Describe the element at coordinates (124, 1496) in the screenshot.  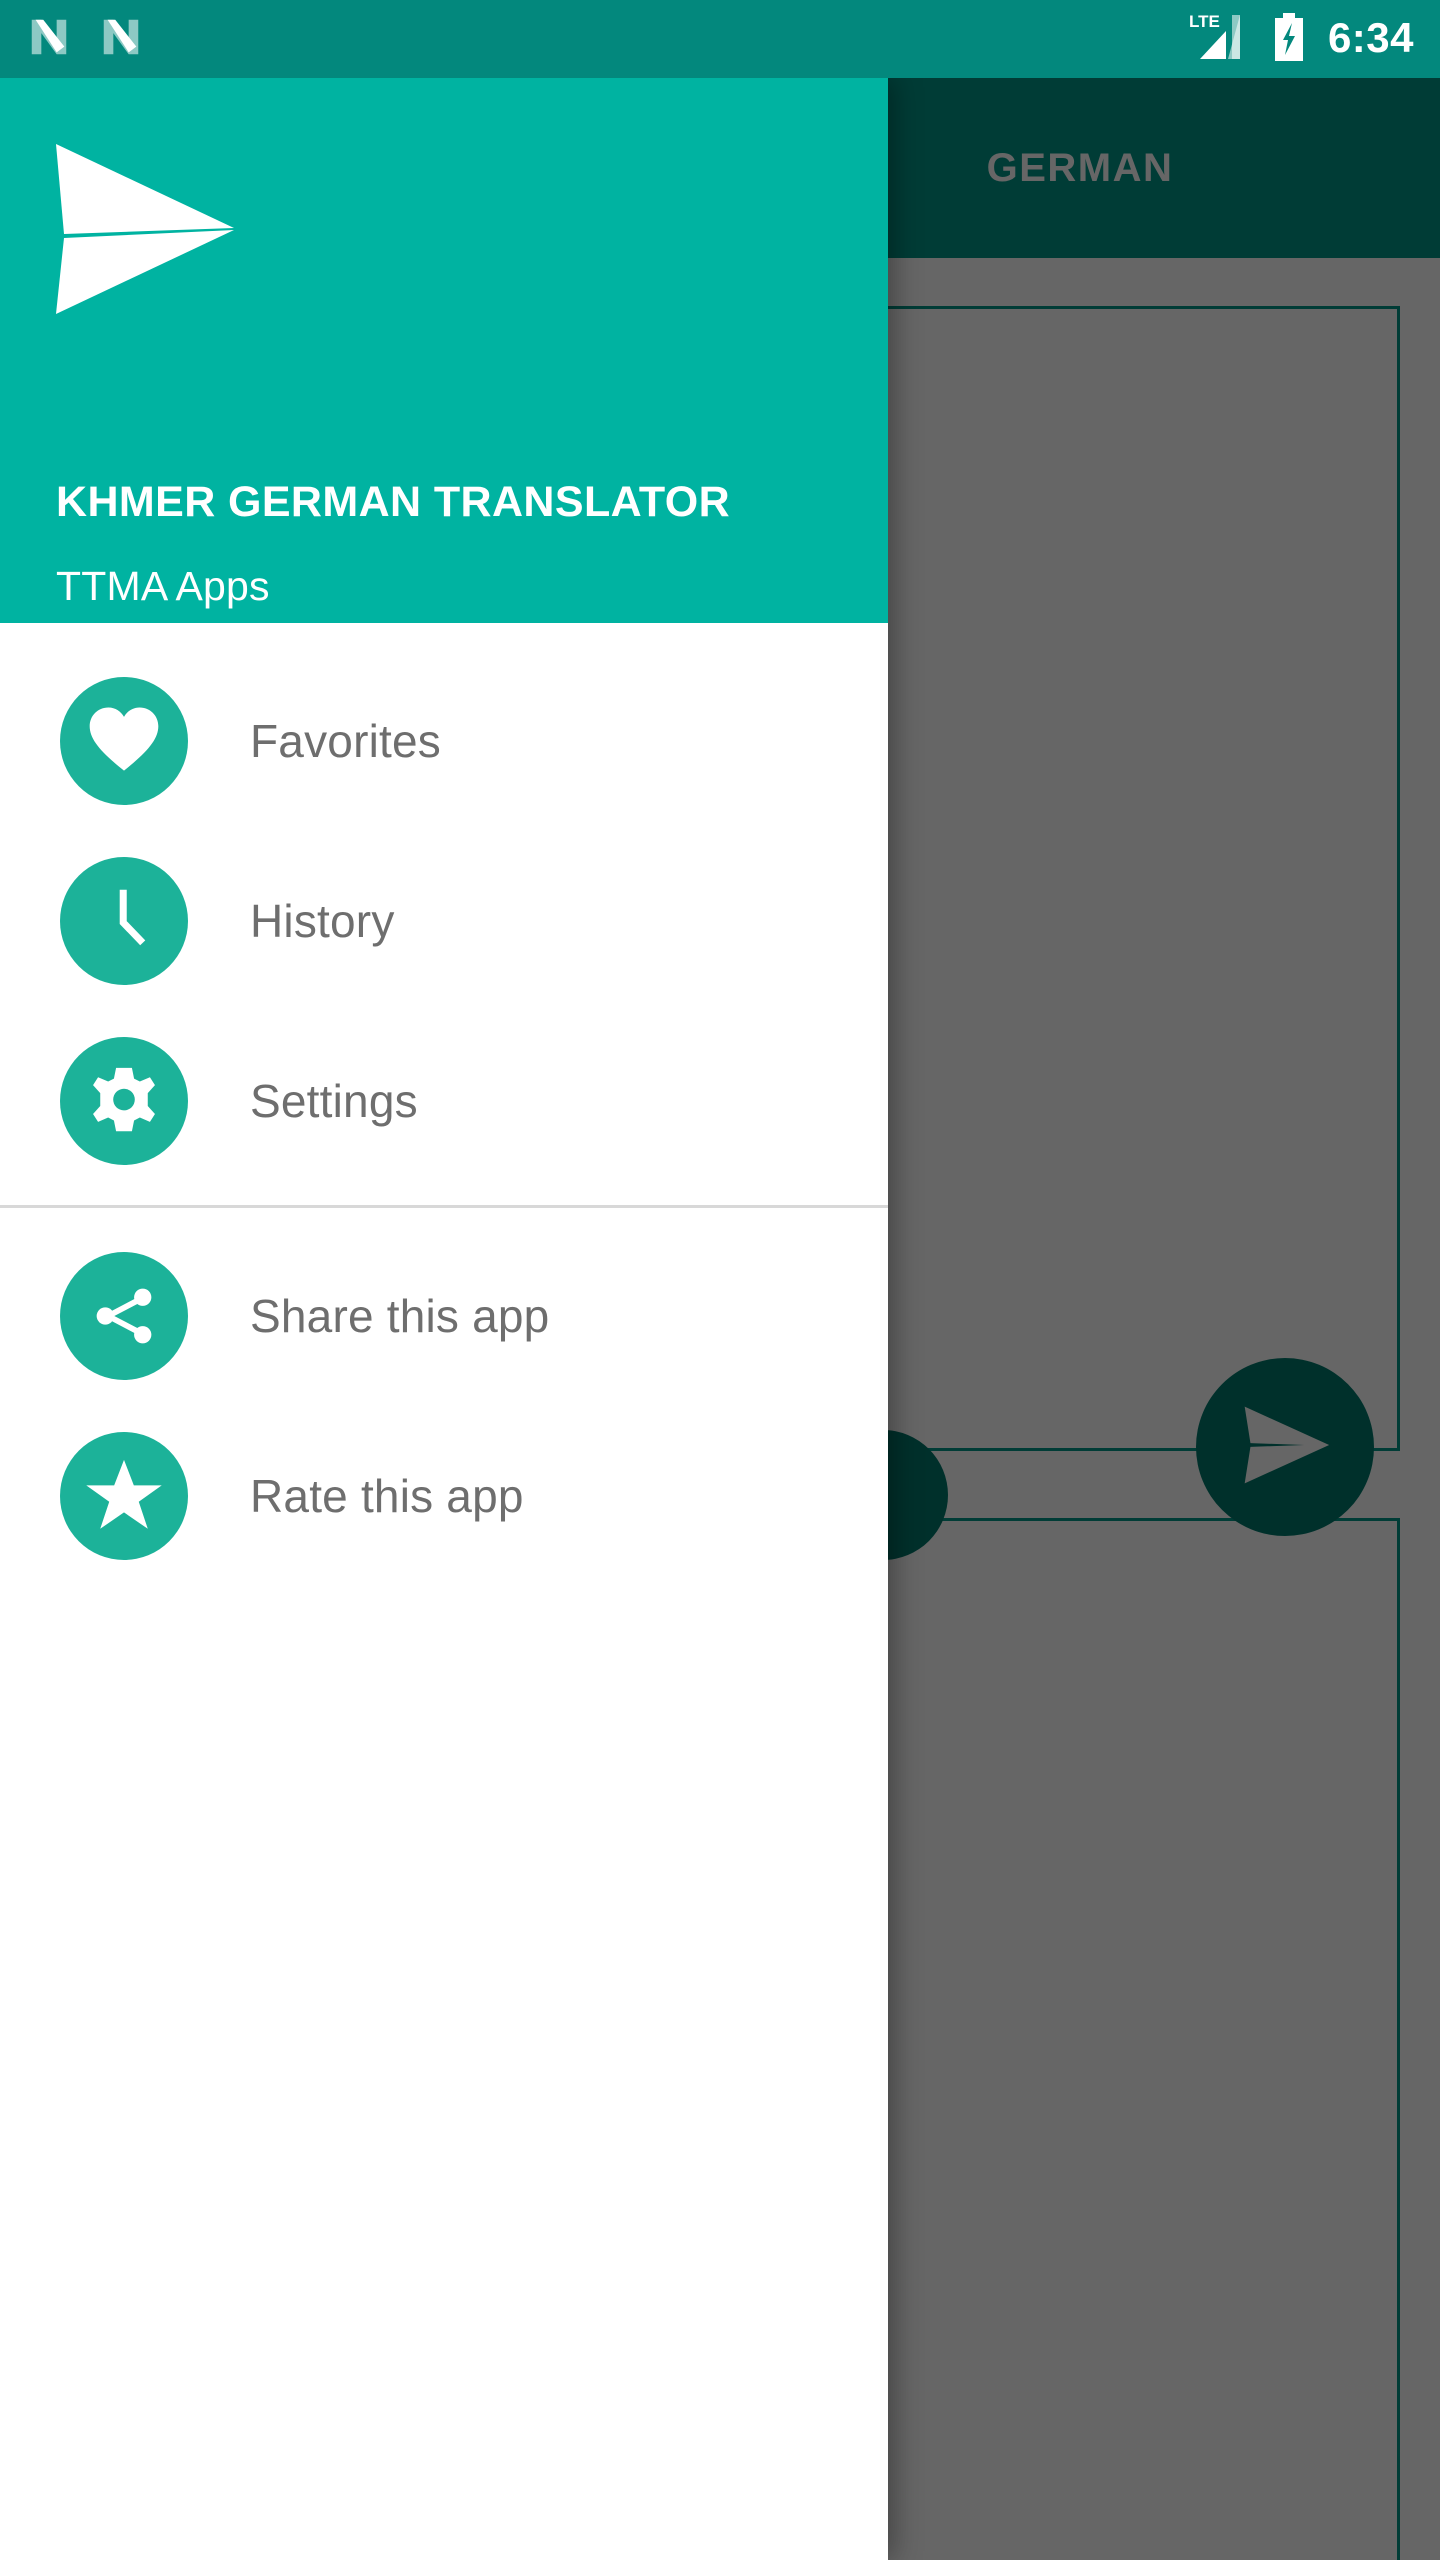
I see `star-icon` at that location.